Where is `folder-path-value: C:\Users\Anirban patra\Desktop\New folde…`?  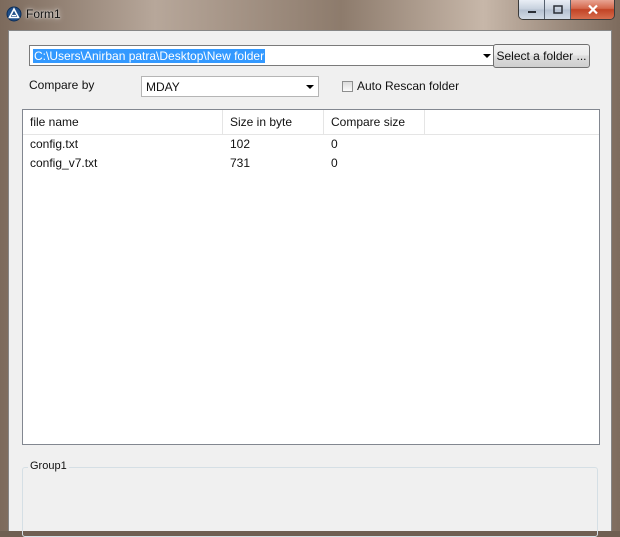 folder-path-value: C:\Users\Anirban patra\Desktop\New folde… is located at coordinates (149, 56).